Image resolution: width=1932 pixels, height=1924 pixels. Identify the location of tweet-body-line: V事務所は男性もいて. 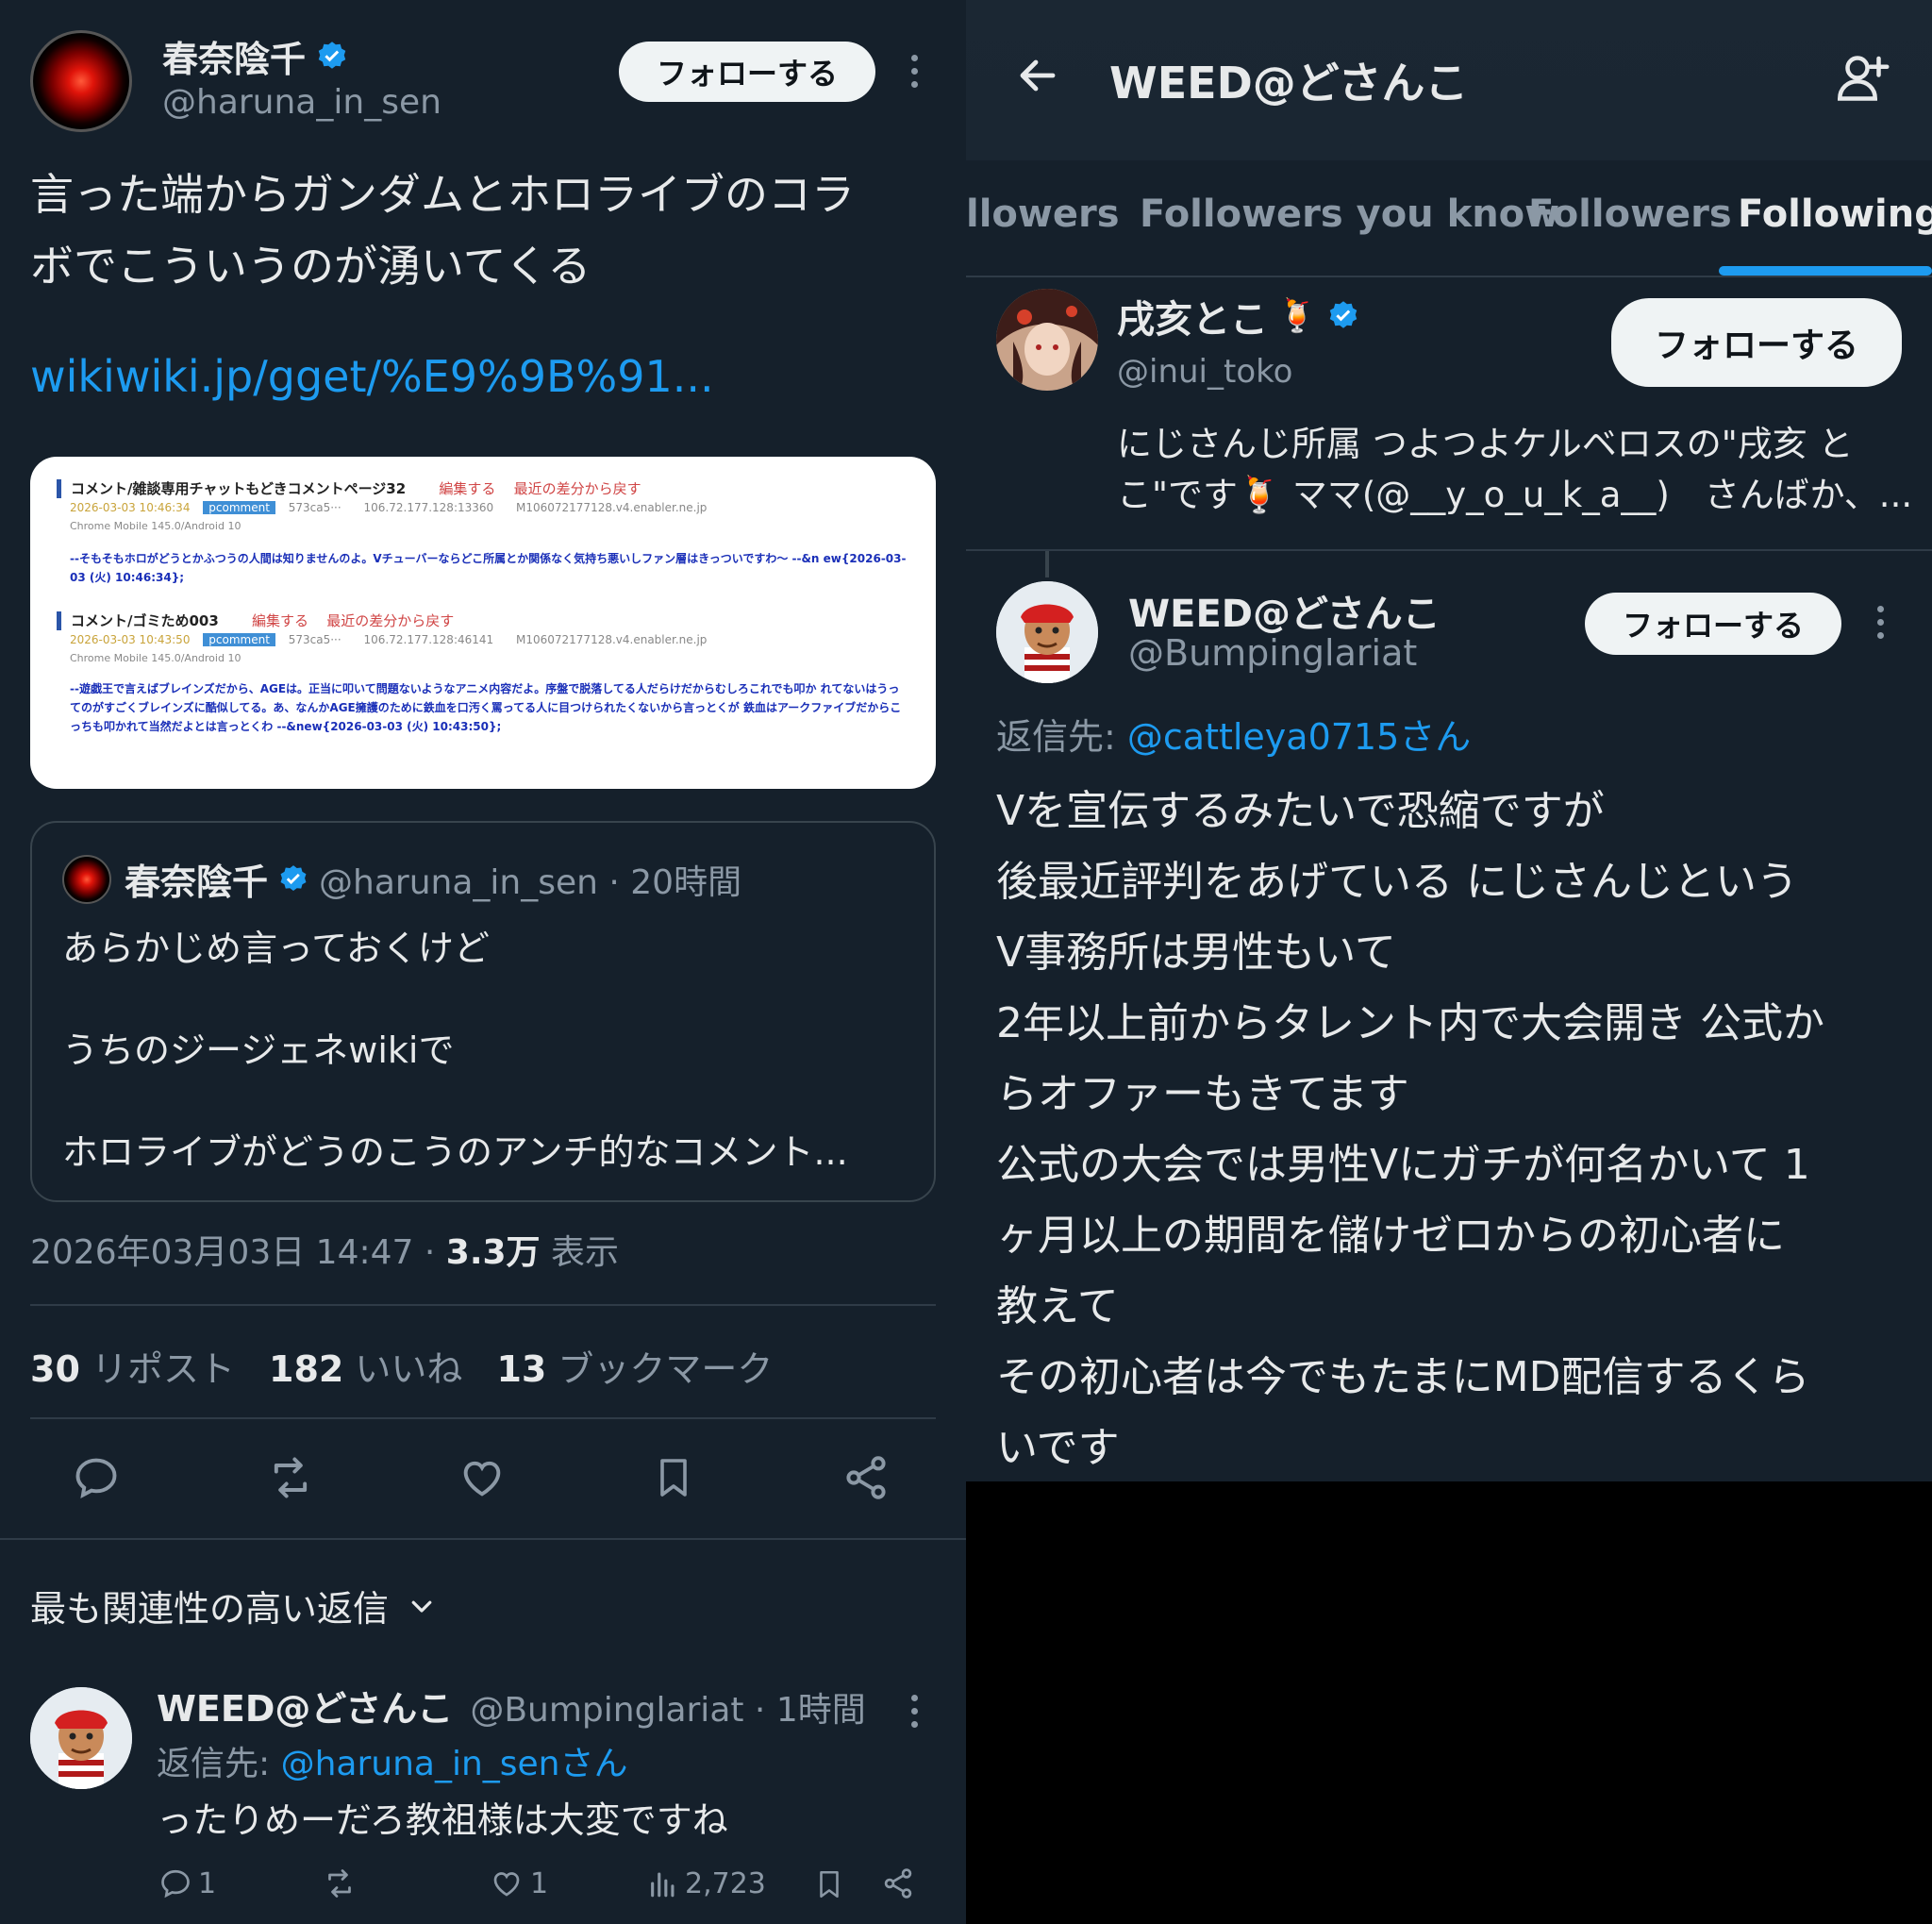
(1196, 953).